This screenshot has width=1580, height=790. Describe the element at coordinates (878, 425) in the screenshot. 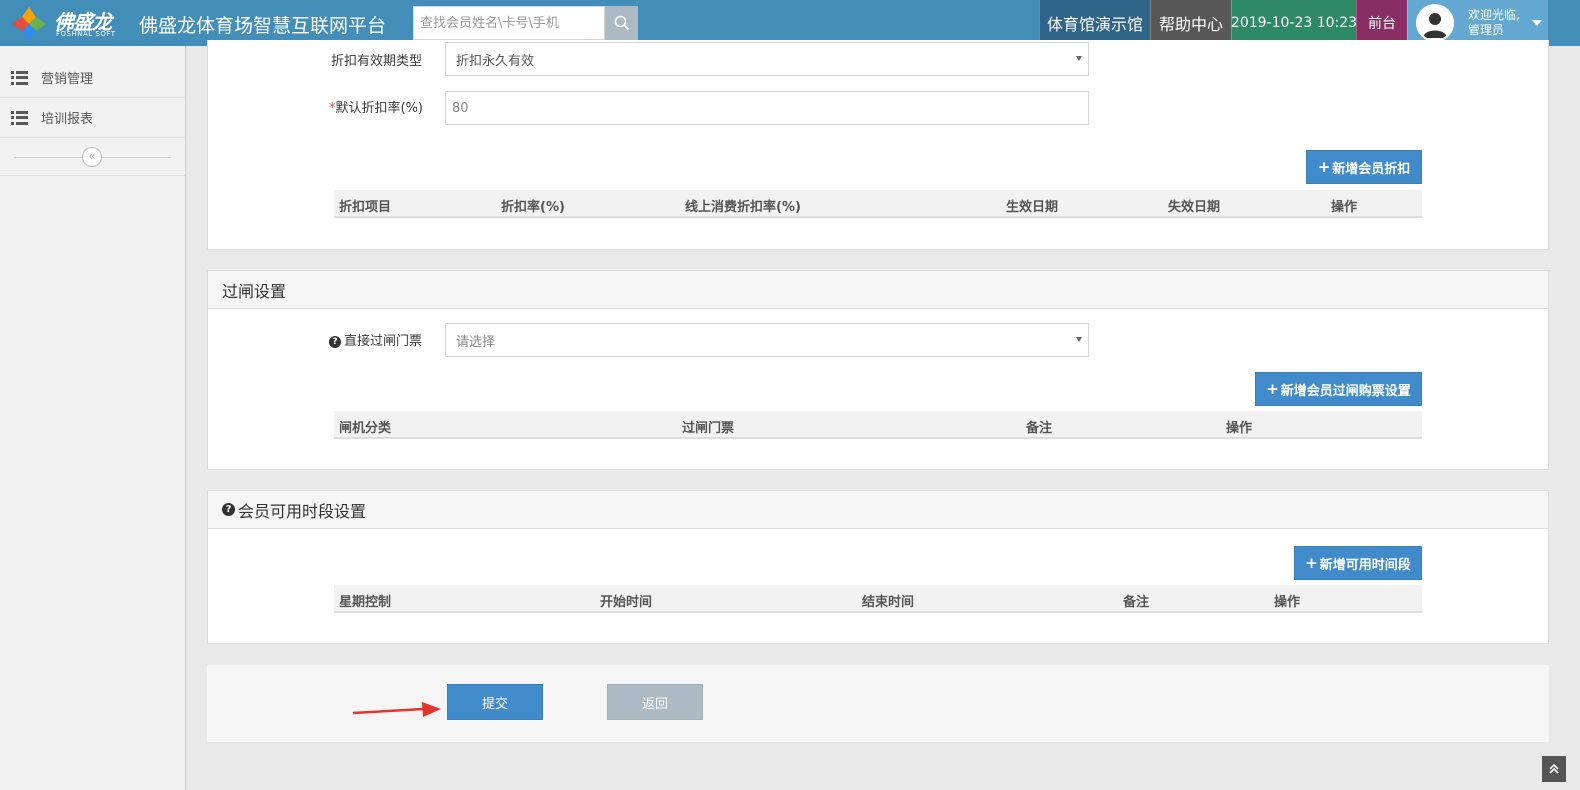

I see `gate-table-header: 闸机分类 过闸门票 备注 操作` at that location.